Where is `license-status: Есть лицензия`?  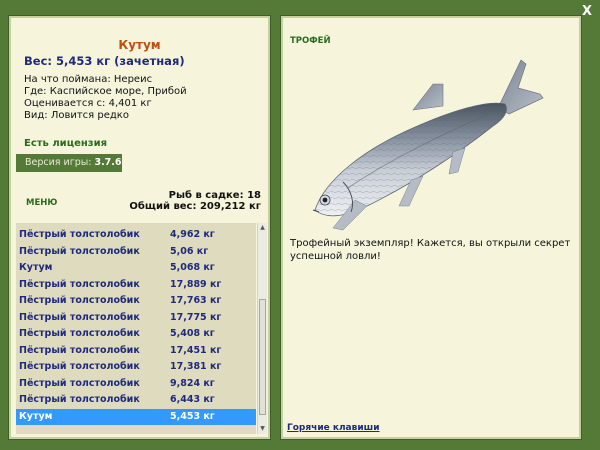 license-status: Есть лицензия is located at coordinates (66, 143).